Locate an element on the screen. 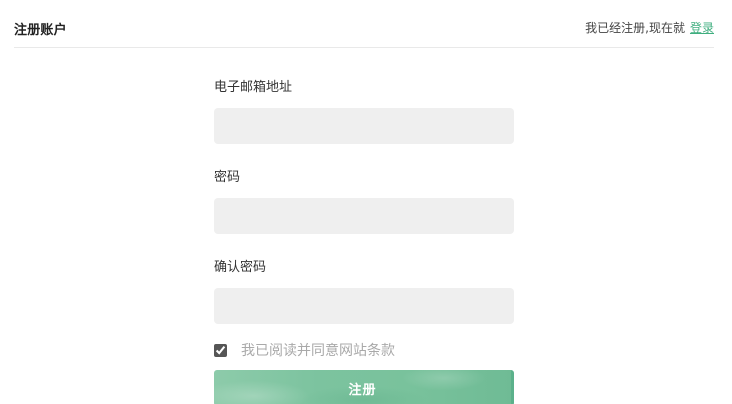  page-title: 注册账户 is located at coordinates (40, 30).